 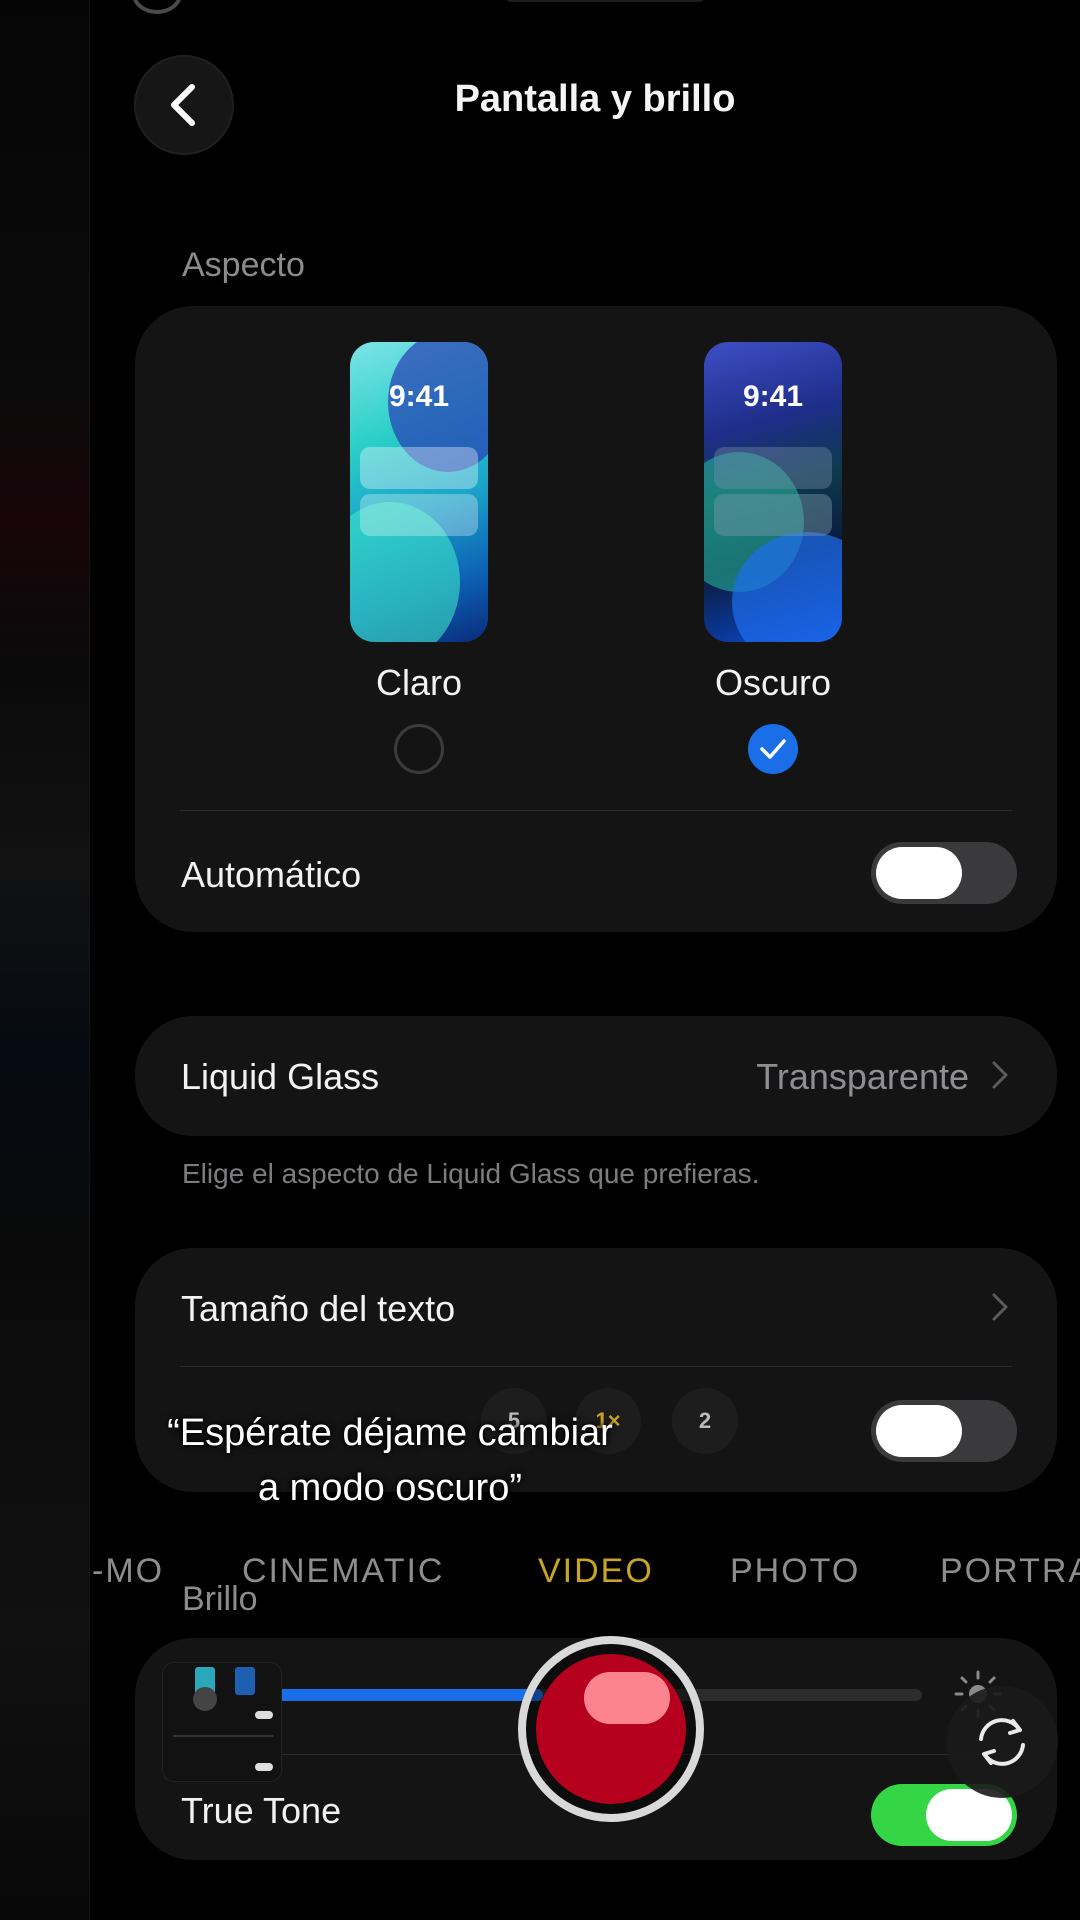 What do you see at coordinates (243, 265) in the screenshot?
I see `section-label-appearance: Aspecto` at bounding box center [243, 265].